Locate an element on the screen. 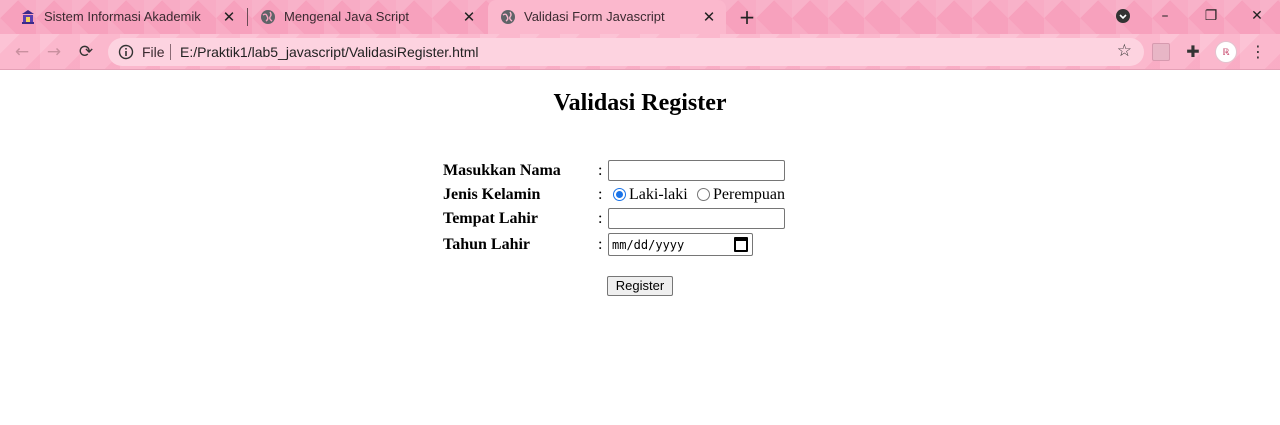  birthyear-label: Tahun Lahir is located at coordinates (487, 244).